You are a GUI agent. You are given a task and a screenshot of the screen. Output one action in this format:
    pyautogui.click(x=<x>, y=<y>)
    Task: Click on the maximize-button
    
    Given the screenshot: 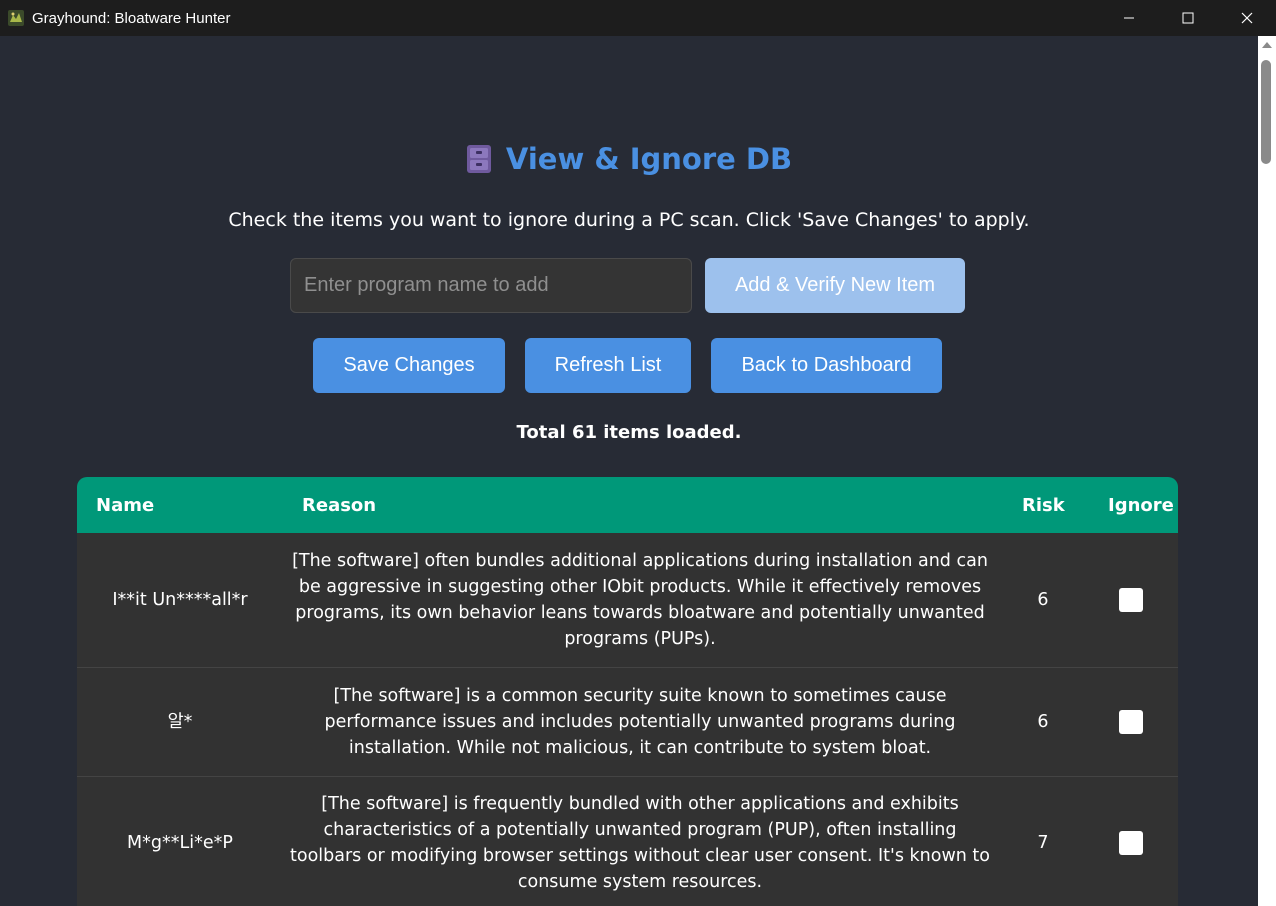 What is the action you would take?
    pyautogui.click(x=1187, y=18)
    